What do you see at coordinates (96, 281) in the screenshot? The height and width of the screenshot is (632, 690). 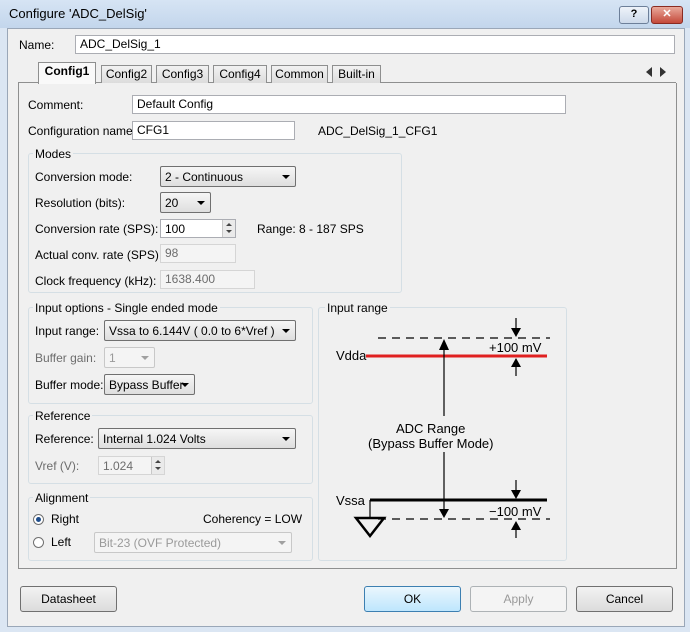 I see `clock-frequency-label: Clock frequency (kHz):` at bounding box center [96, 281].